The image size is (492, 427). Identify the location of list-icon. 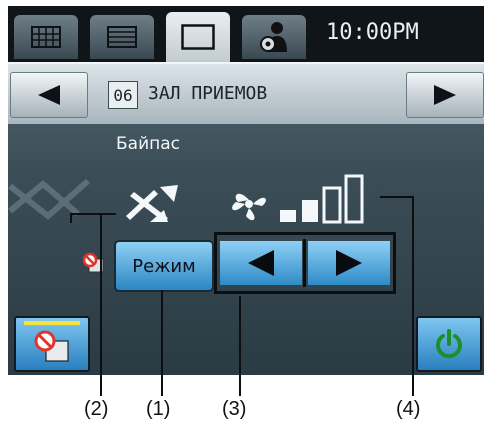
(122, 37).